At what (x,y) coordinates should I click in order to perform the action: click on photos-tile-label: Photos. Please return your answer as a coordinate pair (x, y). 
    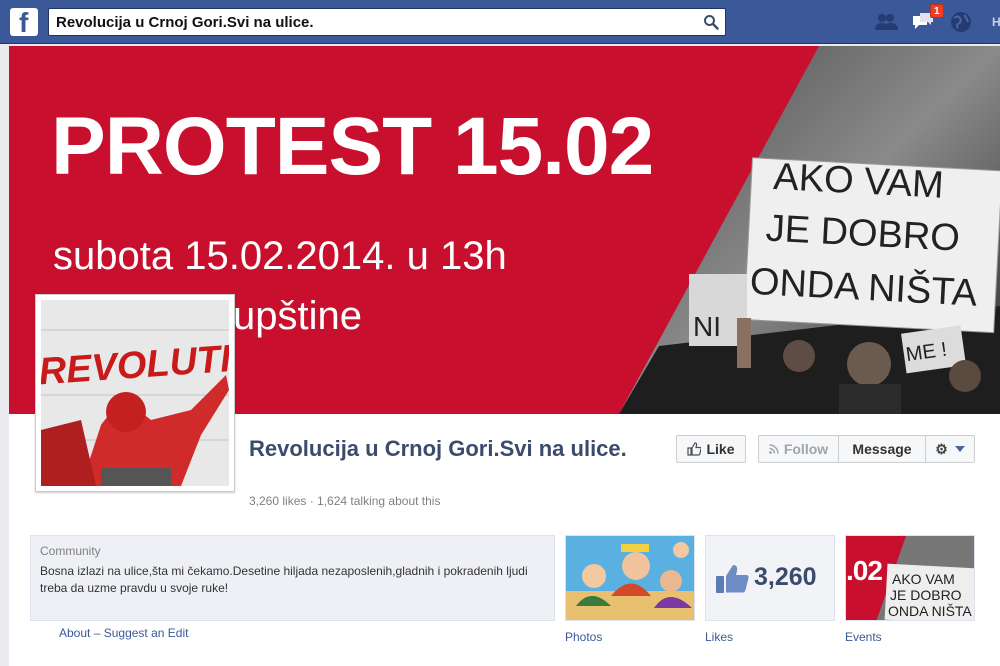
    Looking at the image, I should click on (583, 637).